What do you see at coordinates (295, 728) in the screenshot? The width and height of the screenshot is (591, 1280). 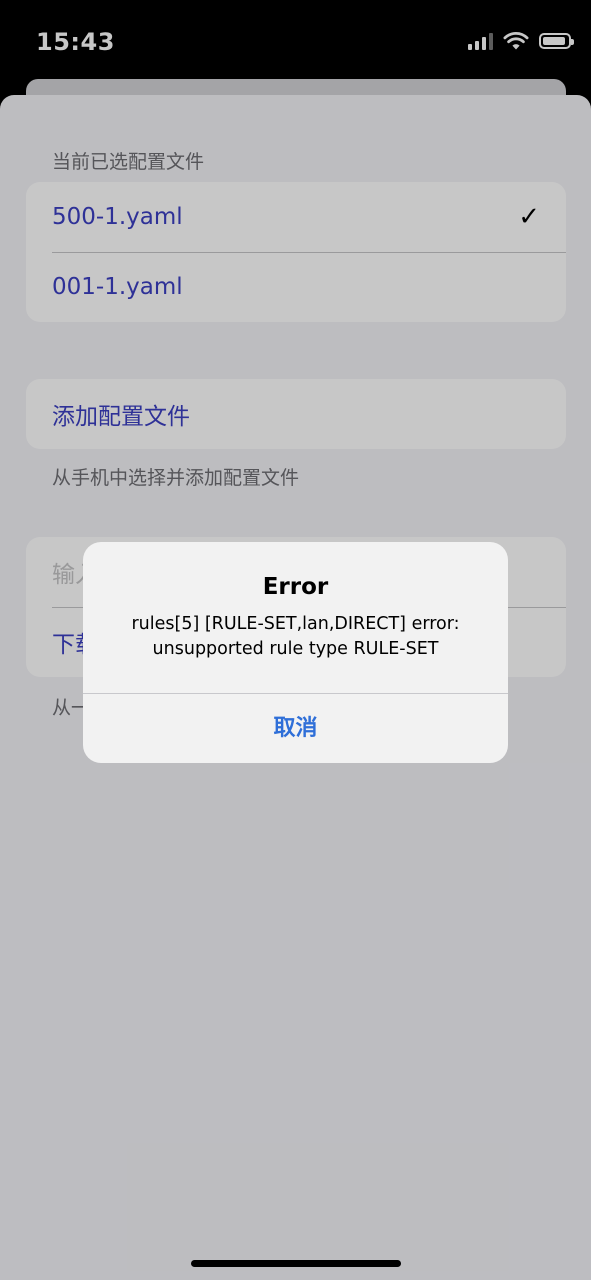 I see `cancel-button: 取消` at bounding box center [295, 728].